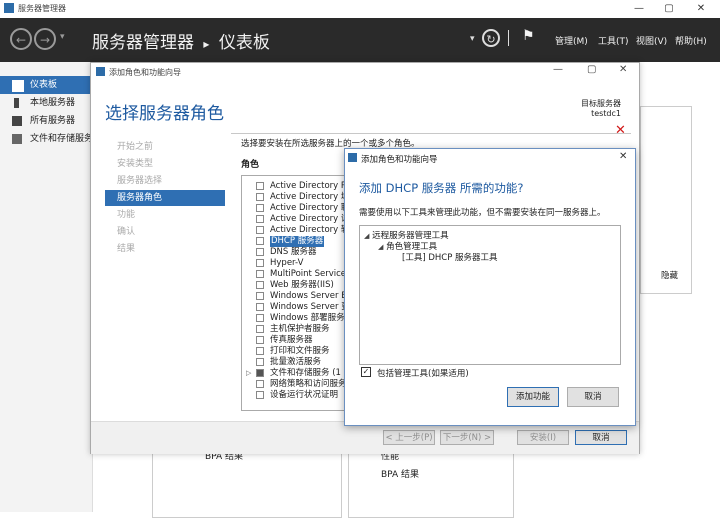 The height and width of the screenshot is (518, 720). Describe the element at coordinates (508, 38) in the screenshot. I see `header-divider` at that location.